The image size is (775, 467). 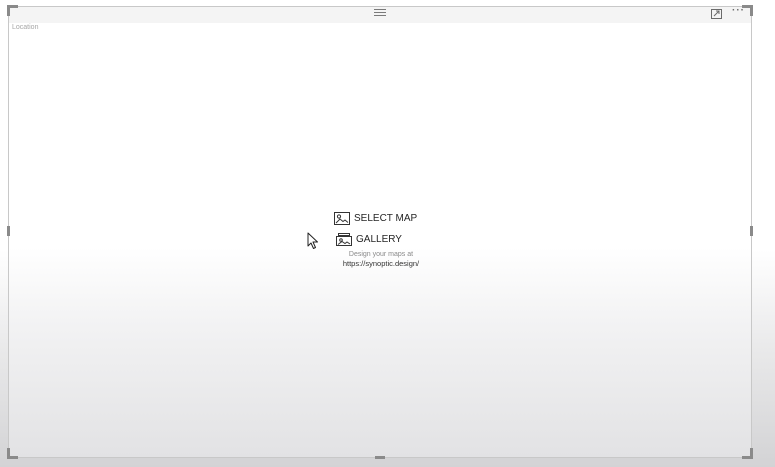 What do you see at coordinates (12, 10) in the screenshot?
I see `resize-corner-top-left` at bounding box center [12, 10].